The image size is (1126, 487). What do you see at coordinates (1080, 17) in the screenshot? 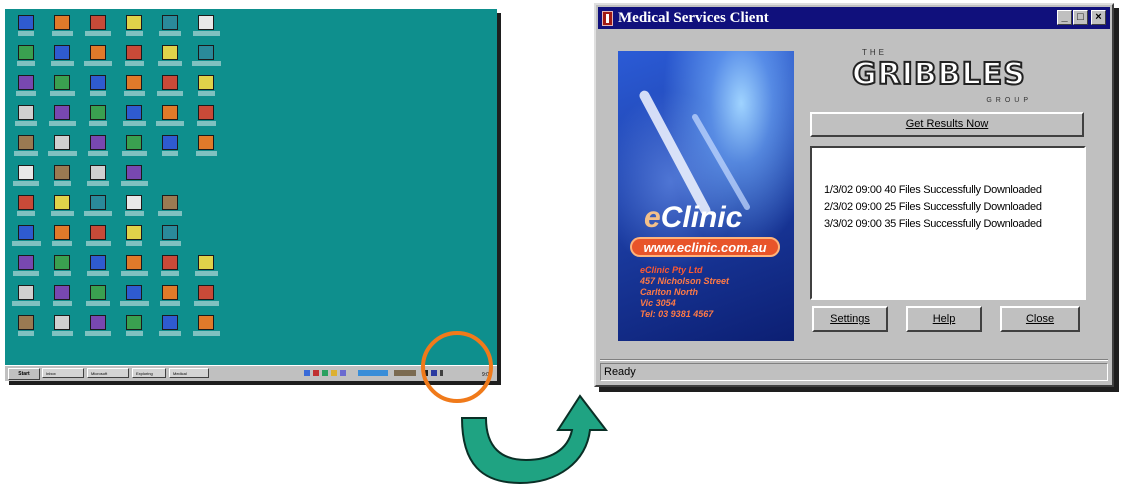
I see `maximize-button: □` at bounding box center [1080, 17].